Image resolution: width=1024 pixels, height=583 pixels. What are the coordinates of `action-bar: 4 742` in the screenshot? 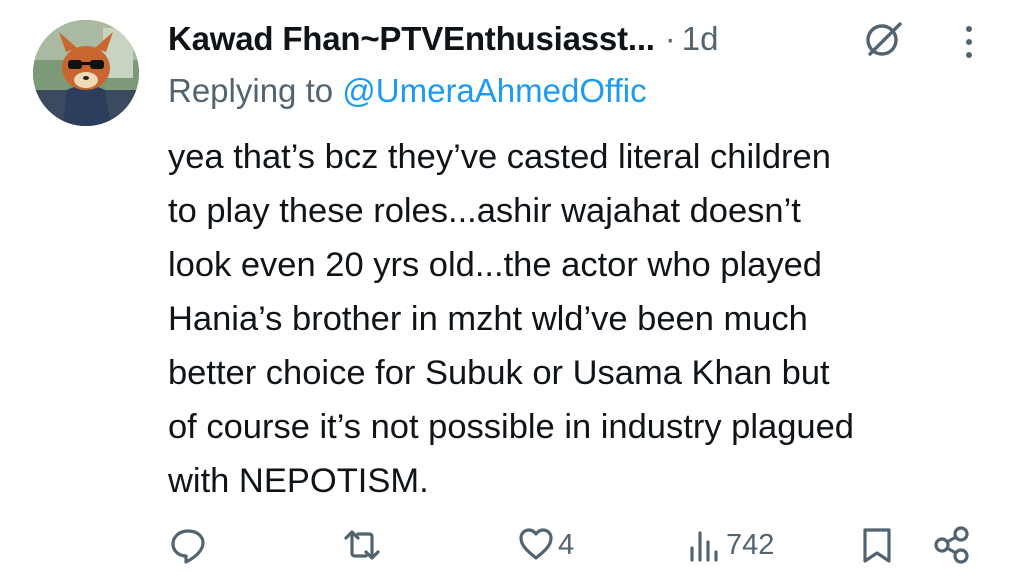 It's located at (512, 545).